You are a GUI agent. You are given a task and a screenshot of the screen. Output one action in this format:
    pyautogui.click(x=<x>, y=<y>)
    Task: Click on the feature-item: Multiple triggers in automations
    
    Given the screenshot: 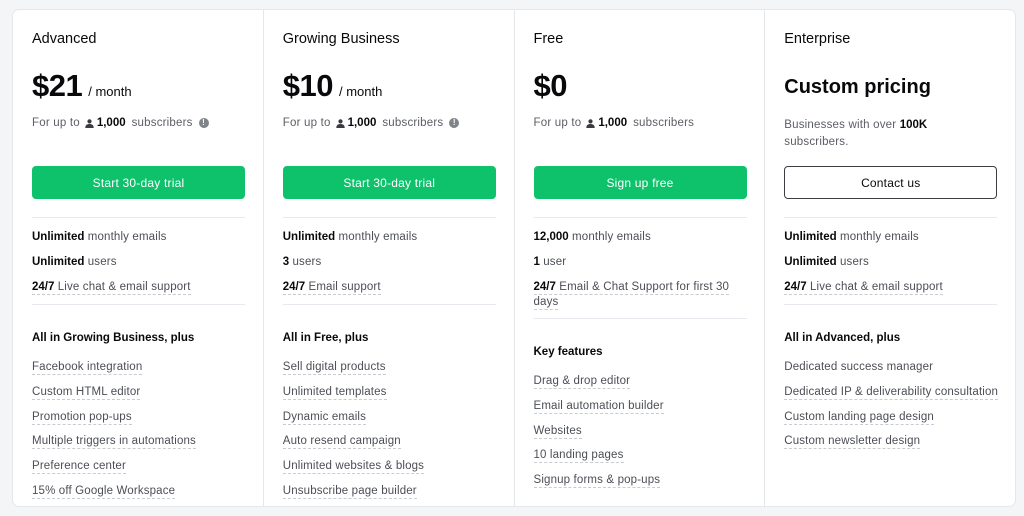 What is the action you would take?
    pyautogui.click(x=142, y=442)
    